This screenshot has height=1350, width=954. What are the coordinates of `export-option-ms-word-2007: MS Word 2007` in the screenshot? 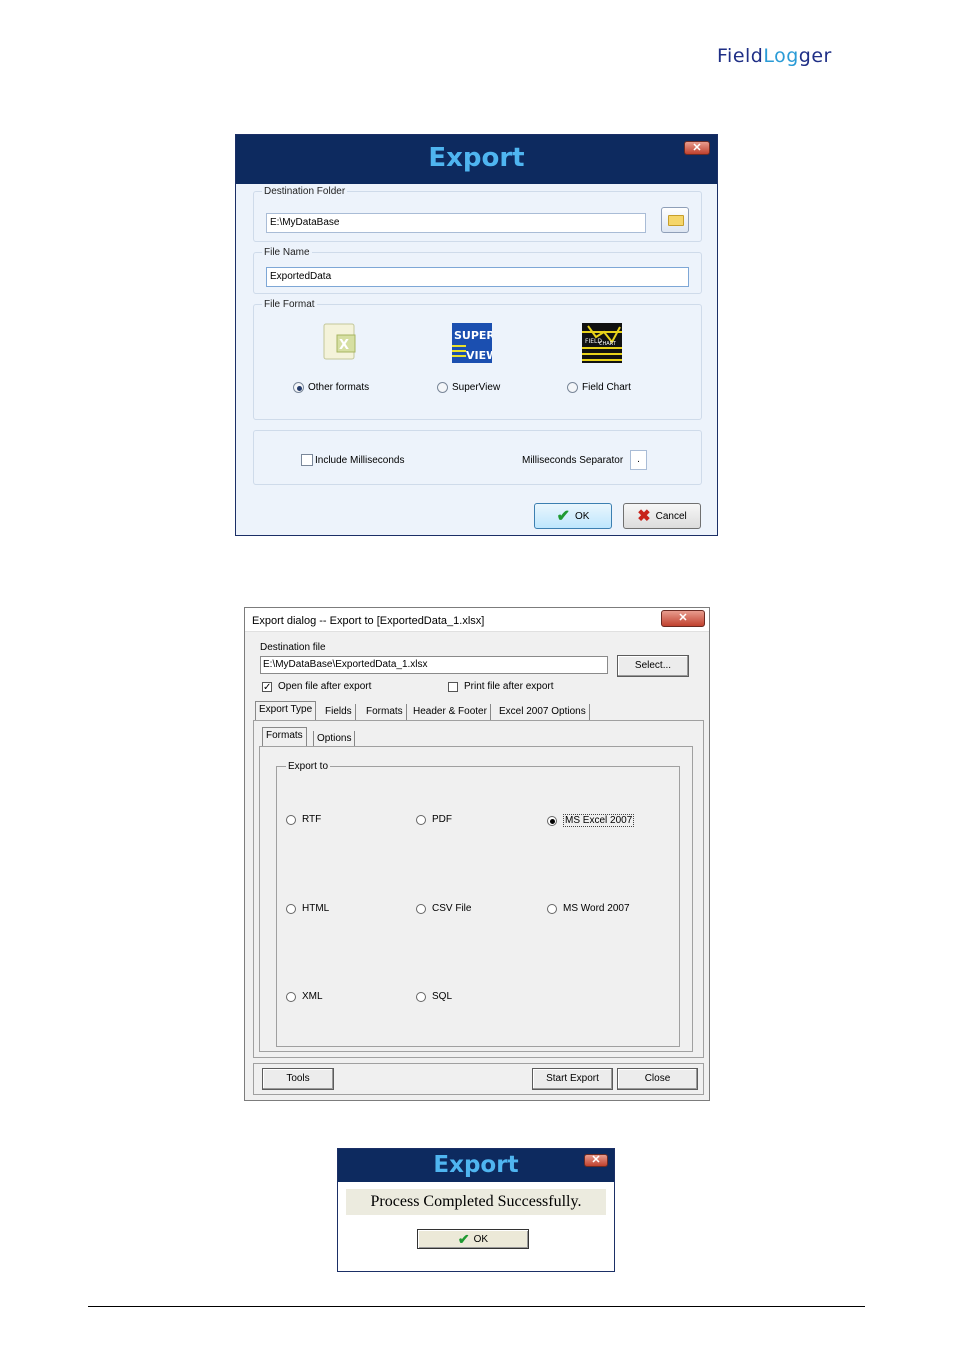 It's located at (588, 908).